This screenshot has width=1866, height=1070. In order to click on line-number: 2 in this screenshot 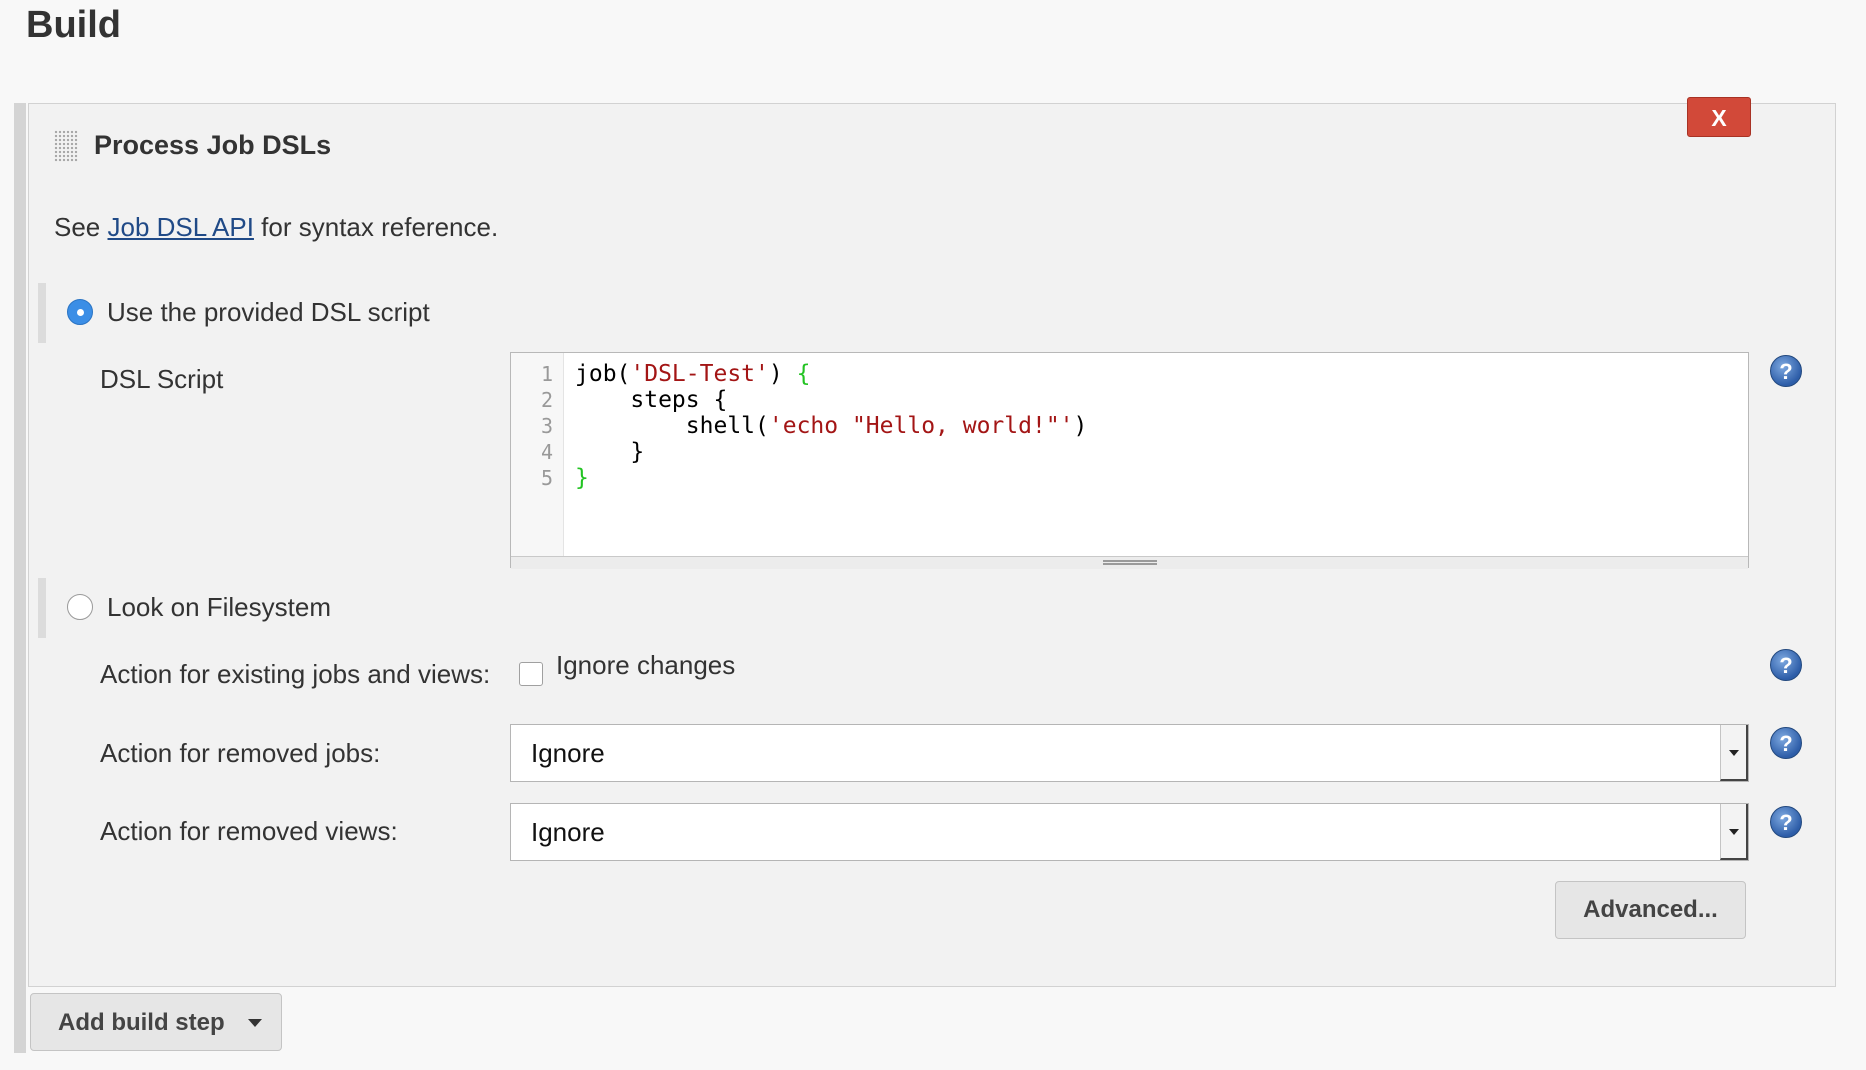, I will do `click(546, 400)`.